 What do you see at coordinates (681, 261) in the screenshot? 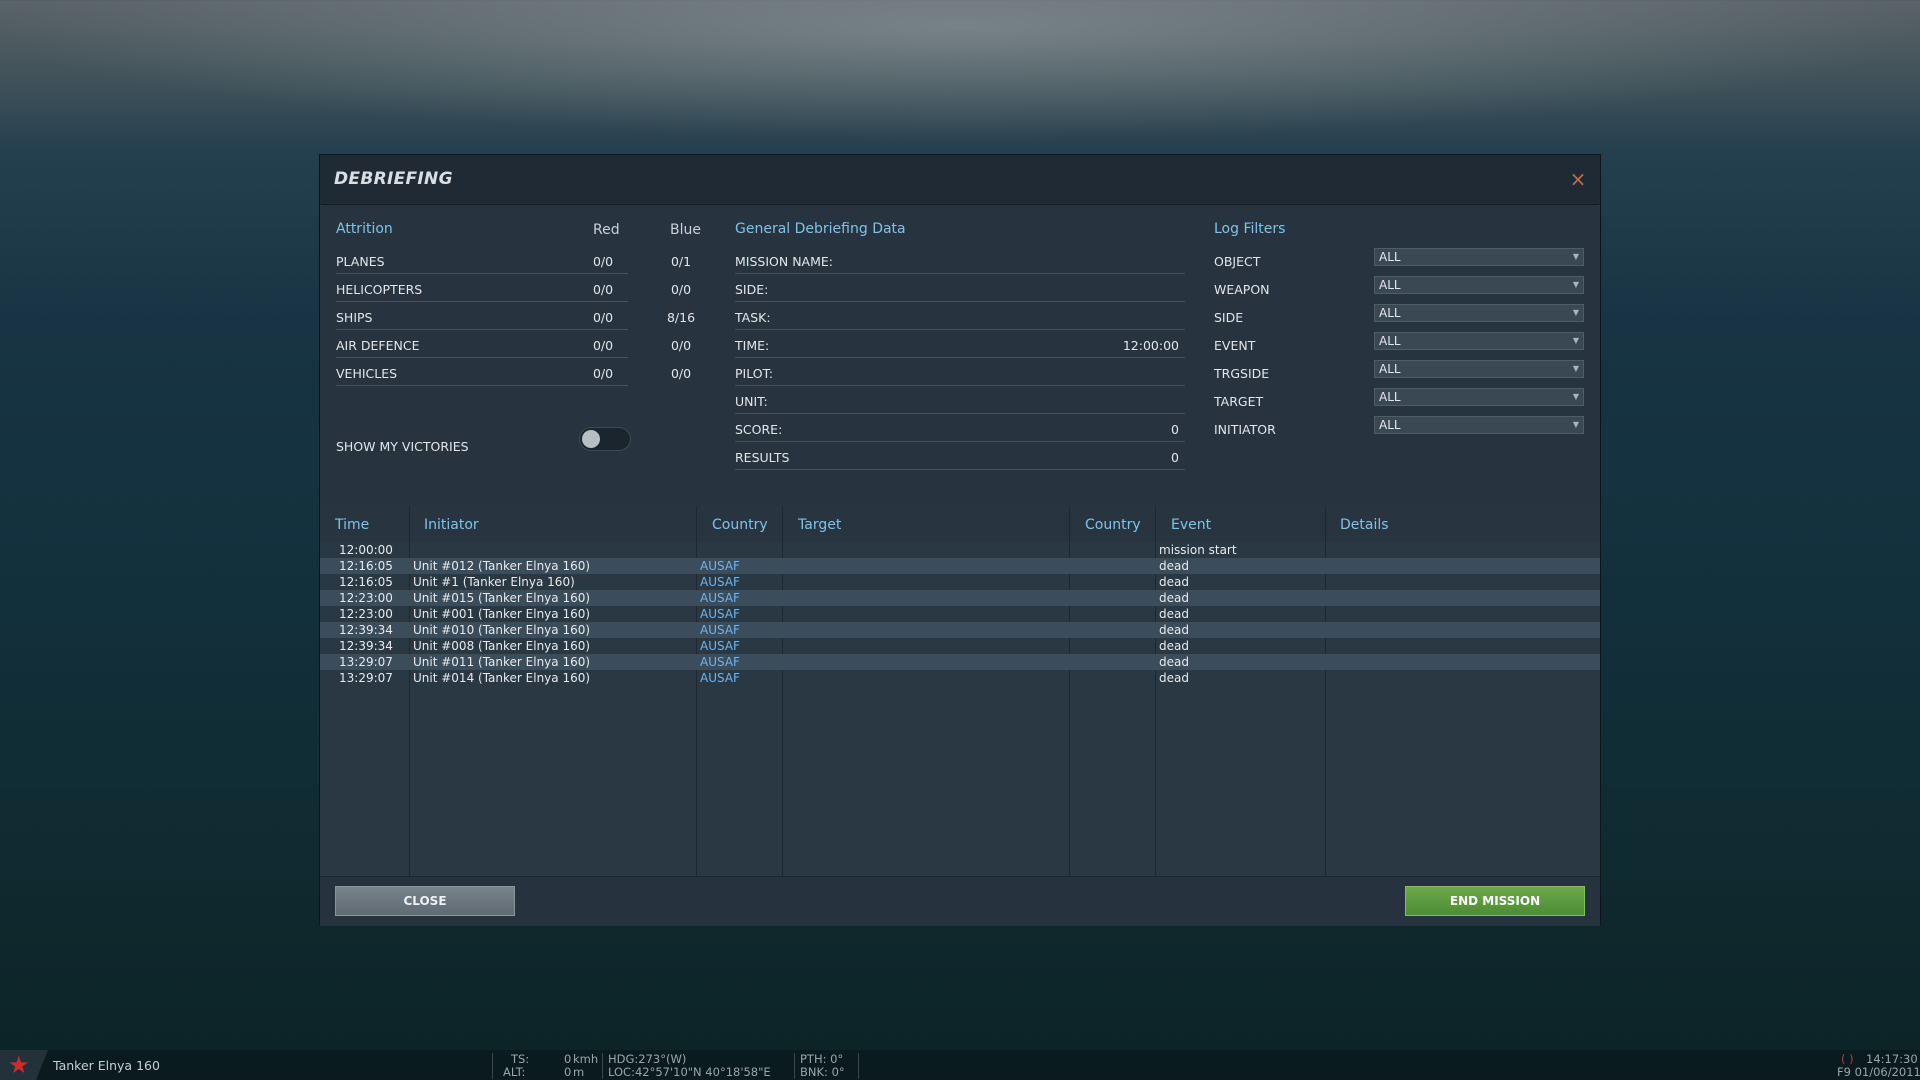
I see `attrition-blue-value: 0/1` at bounding box center [681, 261].